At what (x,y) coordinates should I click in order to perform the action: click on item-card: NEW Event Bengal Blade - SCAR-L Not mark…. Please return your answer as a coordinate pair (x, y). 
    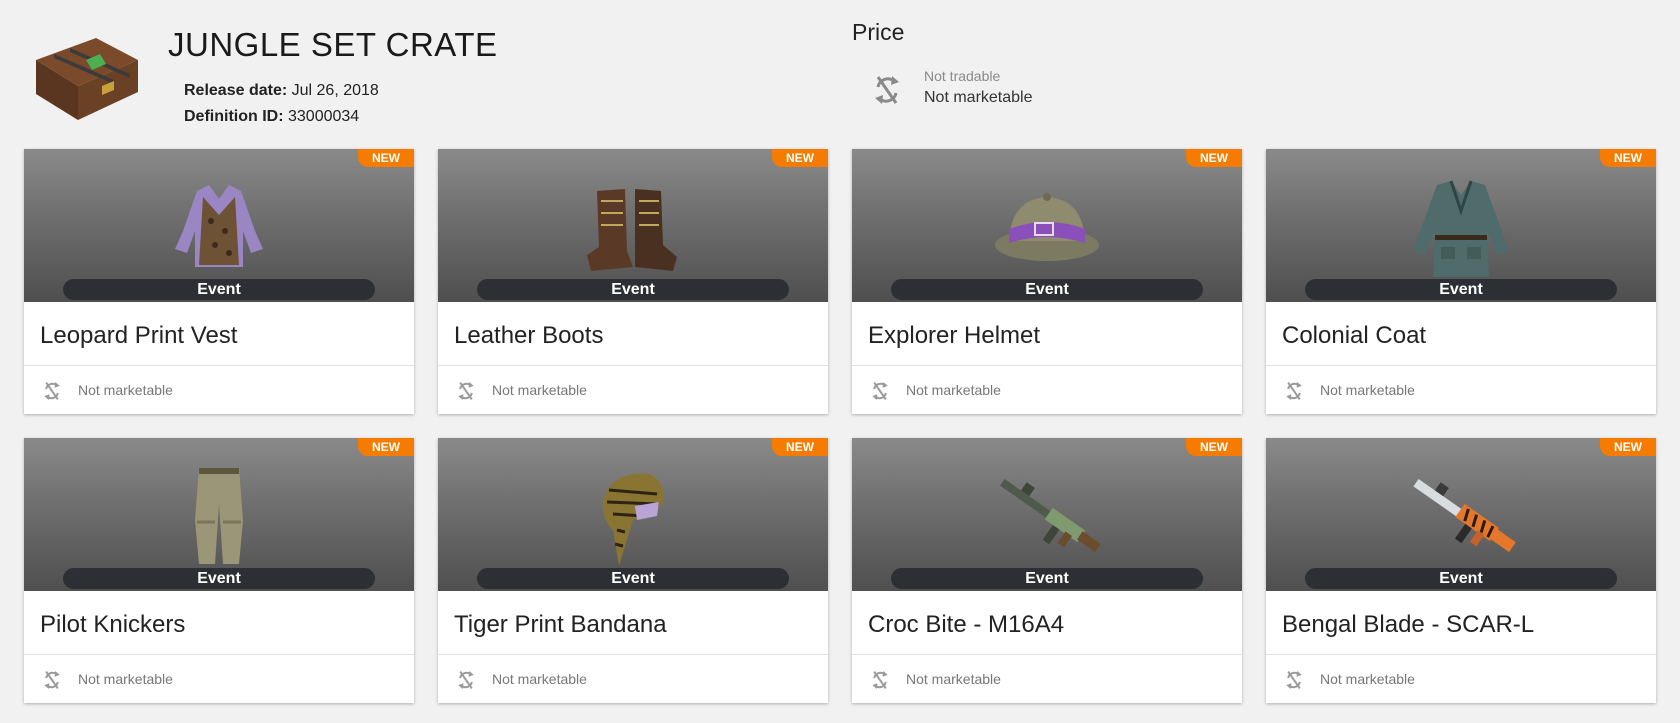
    Looking at the image, I should click on (1461, 570).